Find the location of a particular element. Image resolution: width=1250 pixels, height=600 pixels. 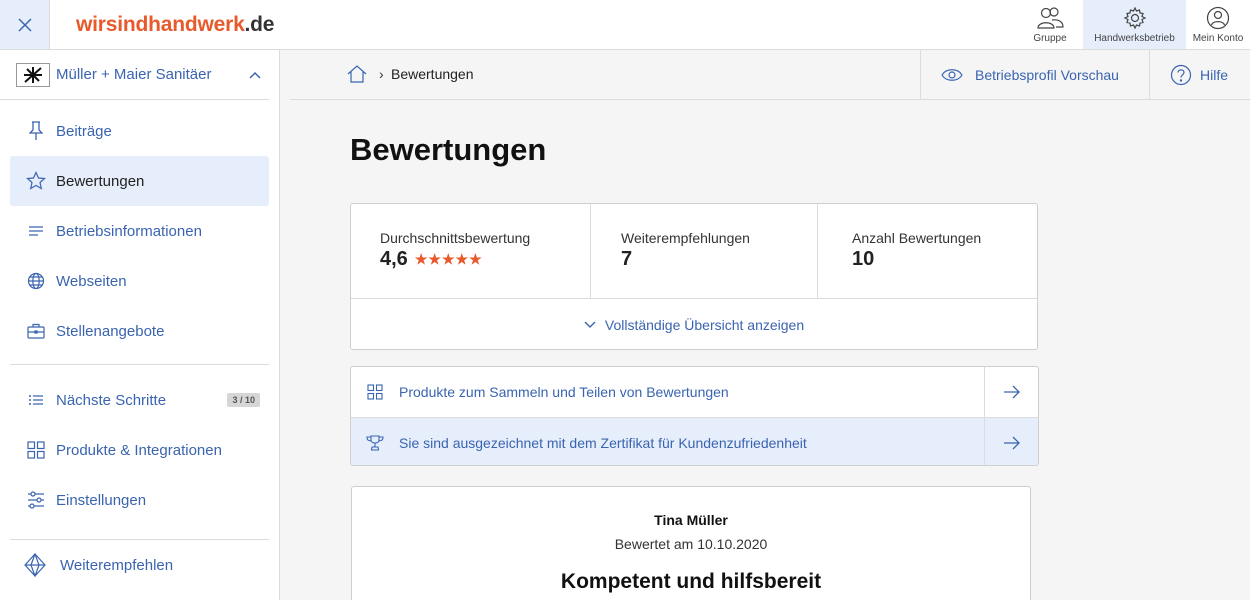

sidebar-item-jobs: Stellenangebote is located at coordinates (139, 331).